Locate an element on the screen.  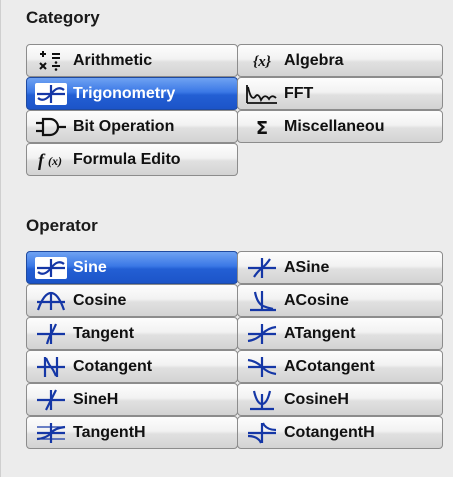
operator-acosine-button: ACosine is located at coordinates (340, 300).